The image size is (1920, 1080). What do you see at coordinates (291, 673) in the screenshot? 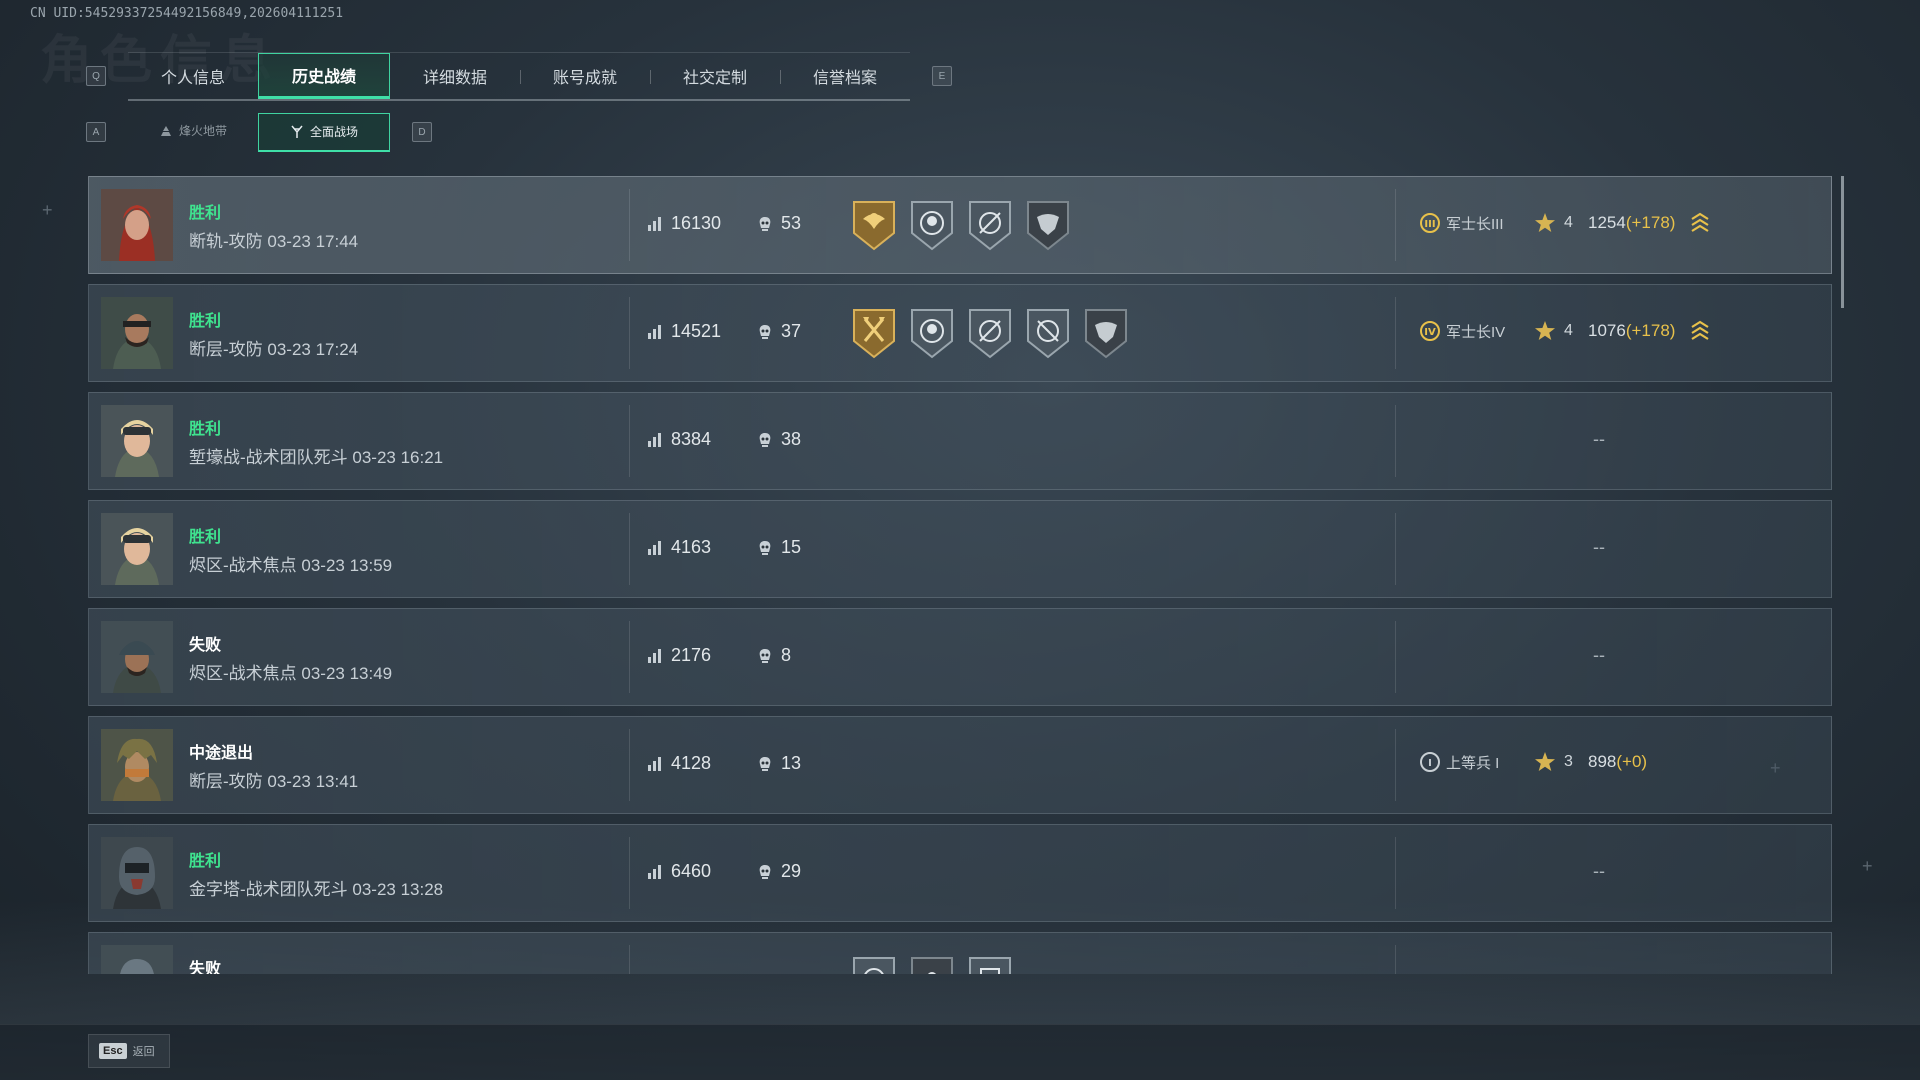
I see `match-map-time: 烬区-战术焦点 03-23 13:49` at bounding box center [291, 673].